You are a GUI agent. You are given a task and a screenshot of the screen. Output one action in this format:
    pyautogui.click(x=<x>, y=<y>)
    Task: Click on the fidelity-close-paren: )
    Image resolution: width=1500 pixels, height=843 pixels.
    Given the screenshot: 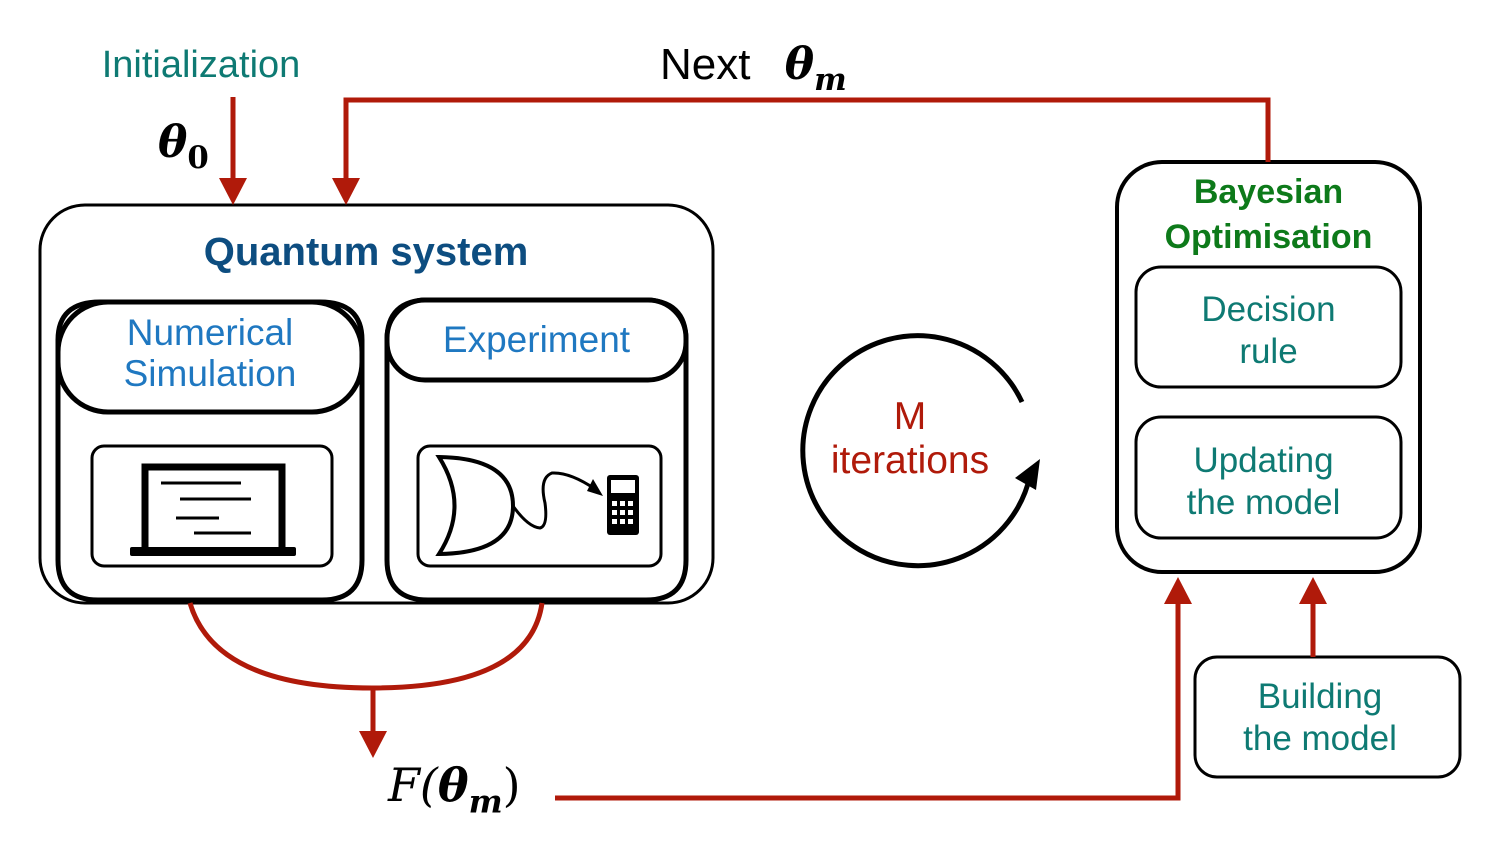 What is the action you would take?
    pyautogui.click(x=511, y=785)
    